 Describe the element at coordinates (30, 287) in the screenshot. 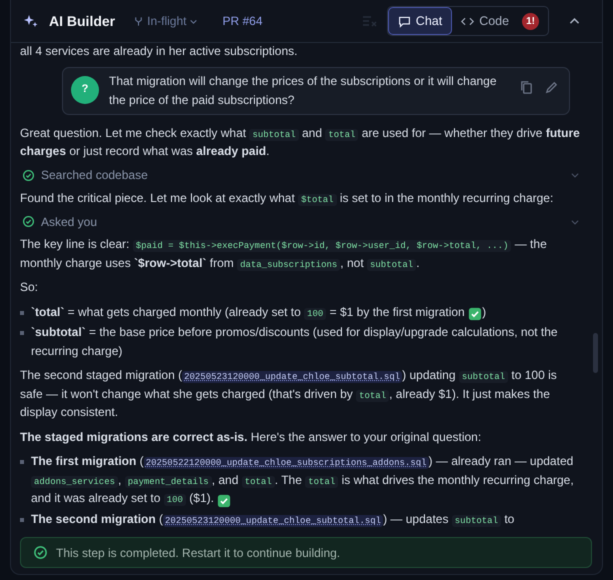

I see `message-text: So:` at that location.